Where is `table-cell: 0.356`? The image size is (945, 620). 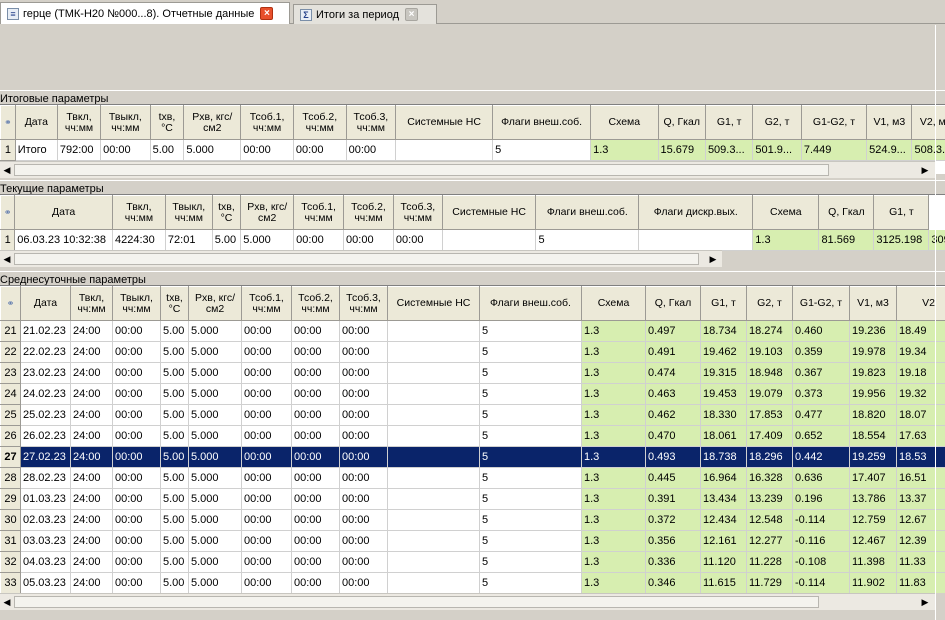 table-cell: 0.356 is located at coordinates (673, 541).